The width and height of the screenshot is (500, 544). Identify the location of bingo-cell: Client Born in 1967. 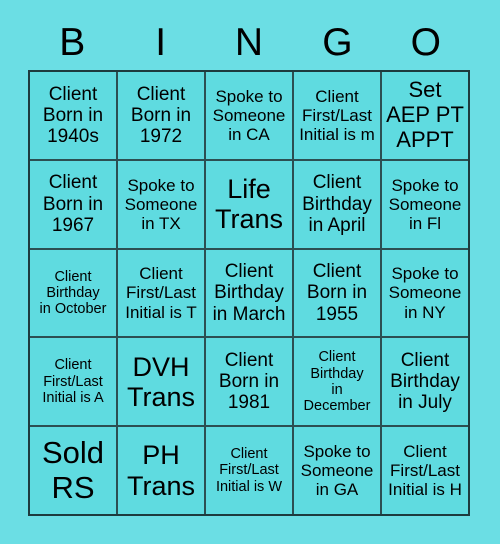
(73, 204).